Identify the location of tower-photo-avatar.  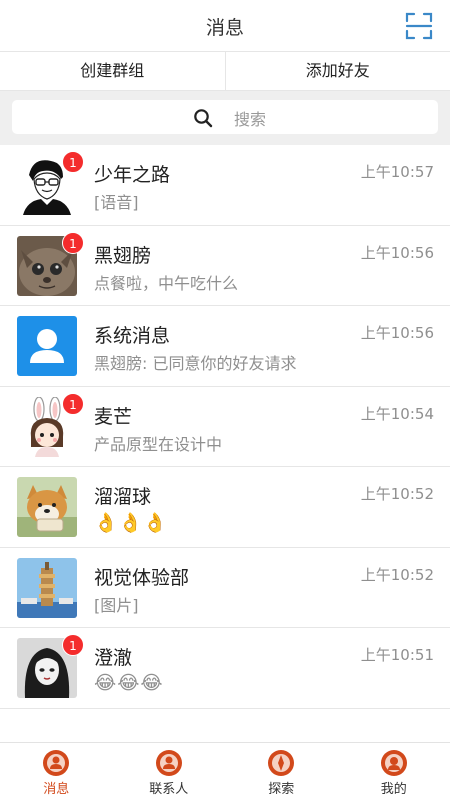
(47, 587).